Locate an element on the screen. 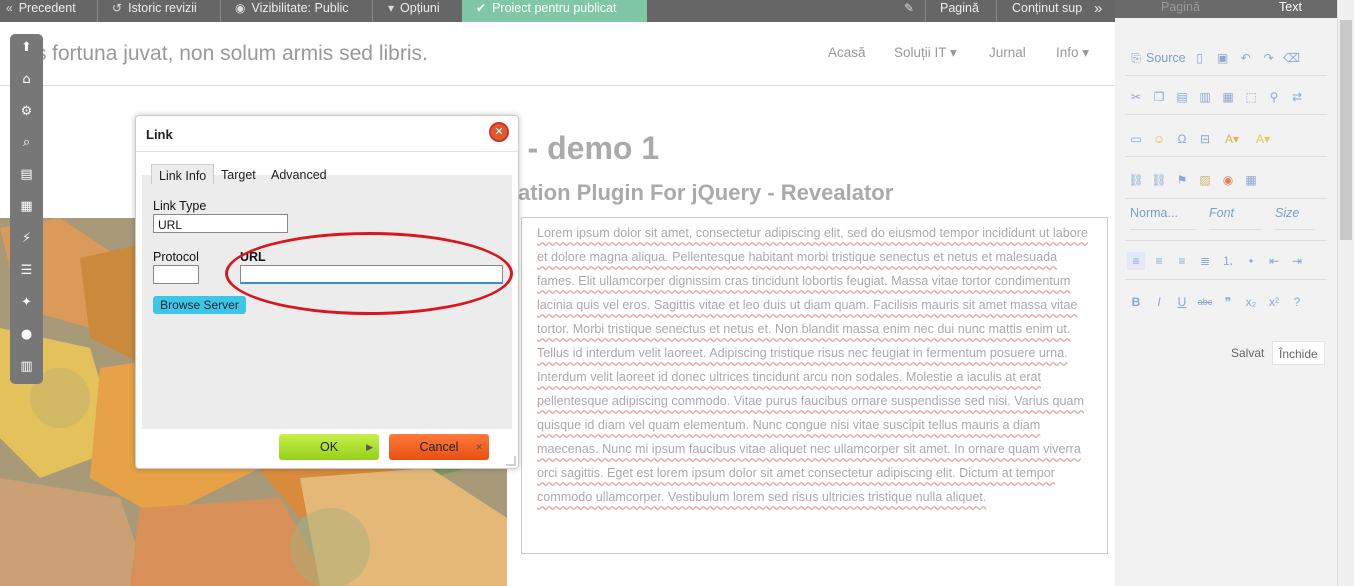  edit-icon: ✎ is located at coordinates (909, 11).